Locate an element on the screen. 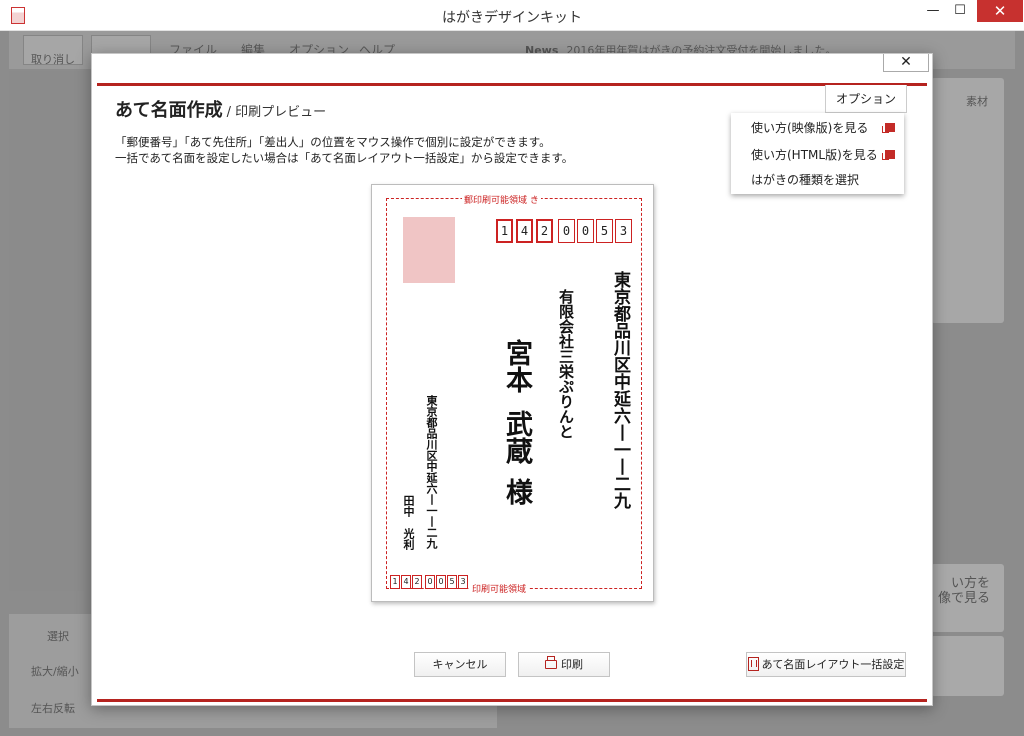 This screenshot has width=1024, height=736. print-area-label-top: 郵印刷可能領域 き is located at coordinates (501, 199).